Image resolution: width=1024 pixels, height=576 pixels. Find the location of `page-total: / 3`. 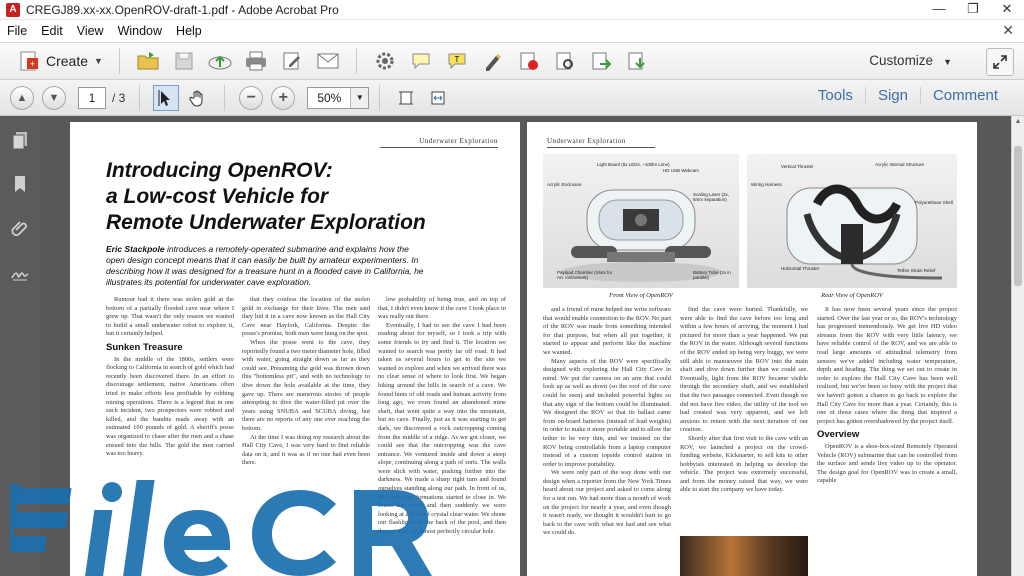

page-total: / 3 is located at coordinates (119, 97).